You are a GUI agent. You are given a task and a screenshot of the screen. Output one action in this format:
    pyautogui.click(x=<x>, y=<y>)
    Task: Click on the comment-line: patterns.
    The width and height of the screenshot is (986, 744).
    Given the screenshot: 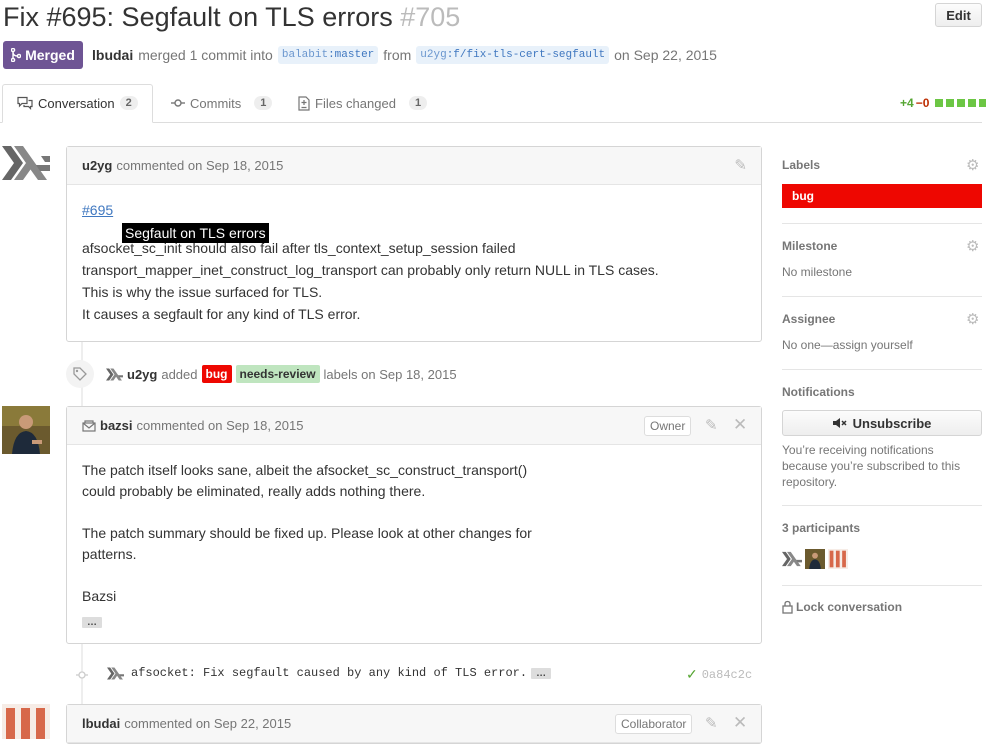 What is the action you would take?
    pyautogui.click(x=109, y=554)
    